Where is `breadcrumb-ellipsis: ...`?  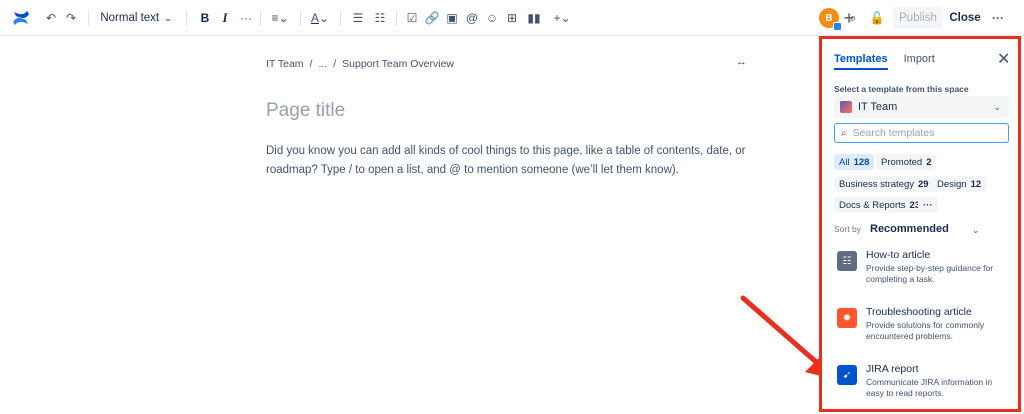
breadcrumb-ellipsis: ... is located at coordinates (322, 64).